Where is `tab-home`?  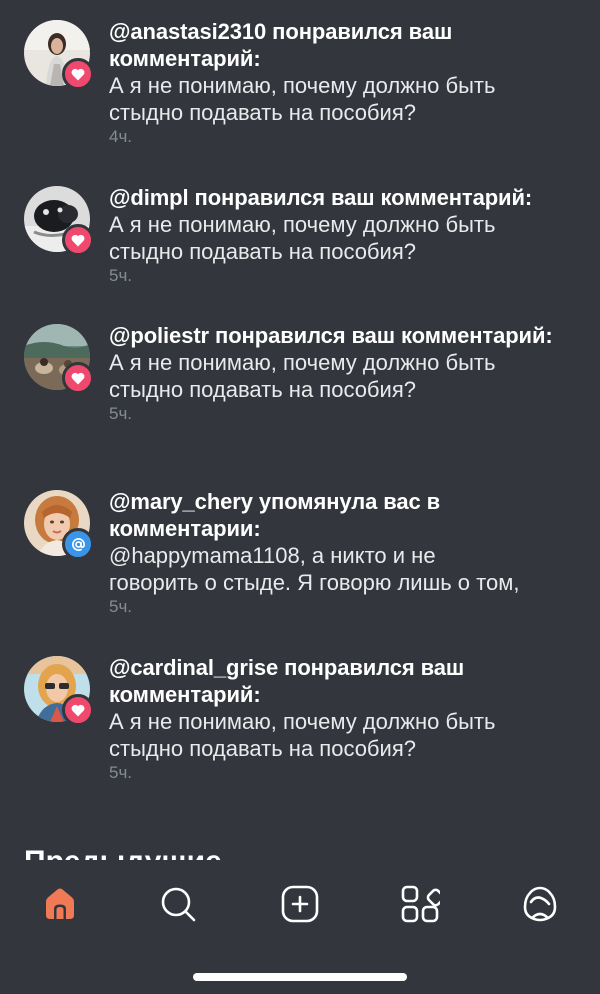
tab-home is located at coordinates (60, 904).